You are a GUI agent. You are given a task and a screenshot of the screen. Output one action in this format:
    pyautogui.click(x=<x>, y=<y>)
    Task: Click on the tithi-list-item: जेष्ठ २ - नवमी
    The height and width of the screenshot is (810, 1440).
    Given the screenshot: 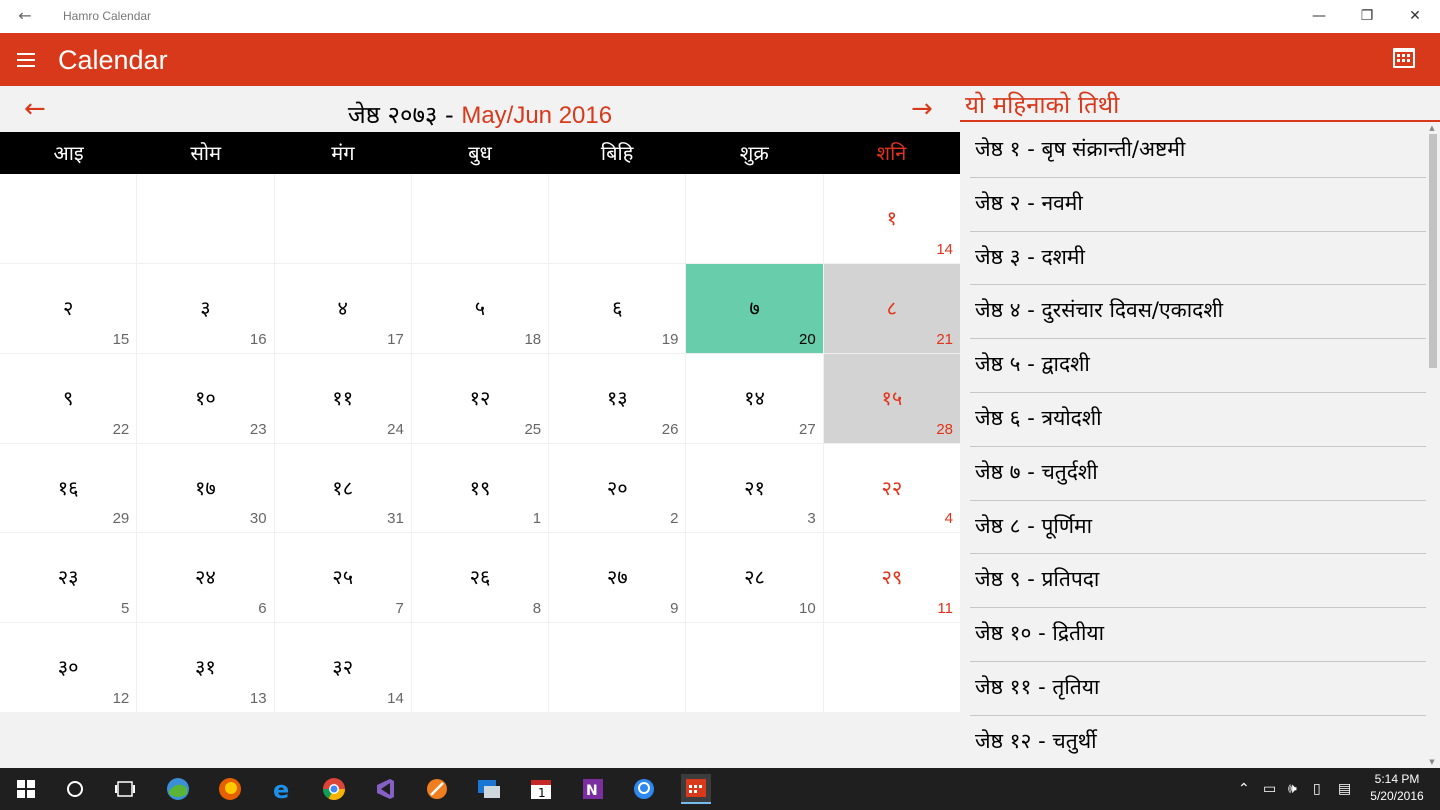 What is the action you would take?
    pyautogui.click(x=1198, y=205)
    